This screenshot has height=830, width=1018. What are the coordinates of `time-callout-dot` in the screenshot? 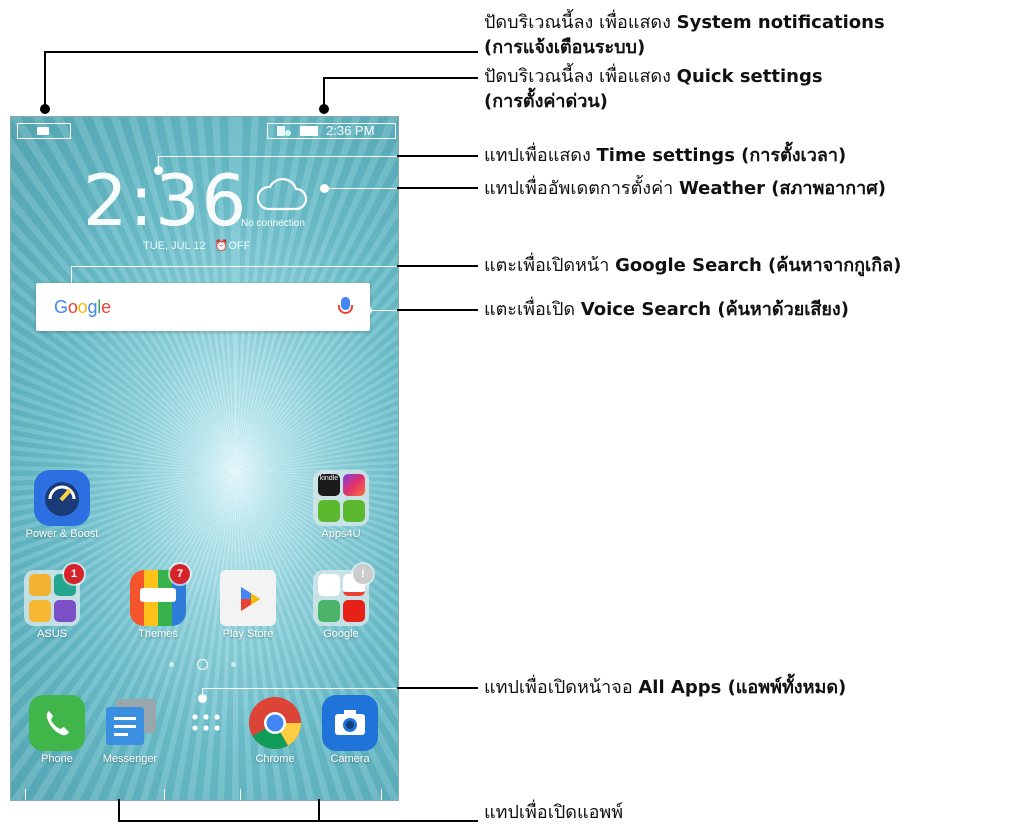 It's located at (158, 170).